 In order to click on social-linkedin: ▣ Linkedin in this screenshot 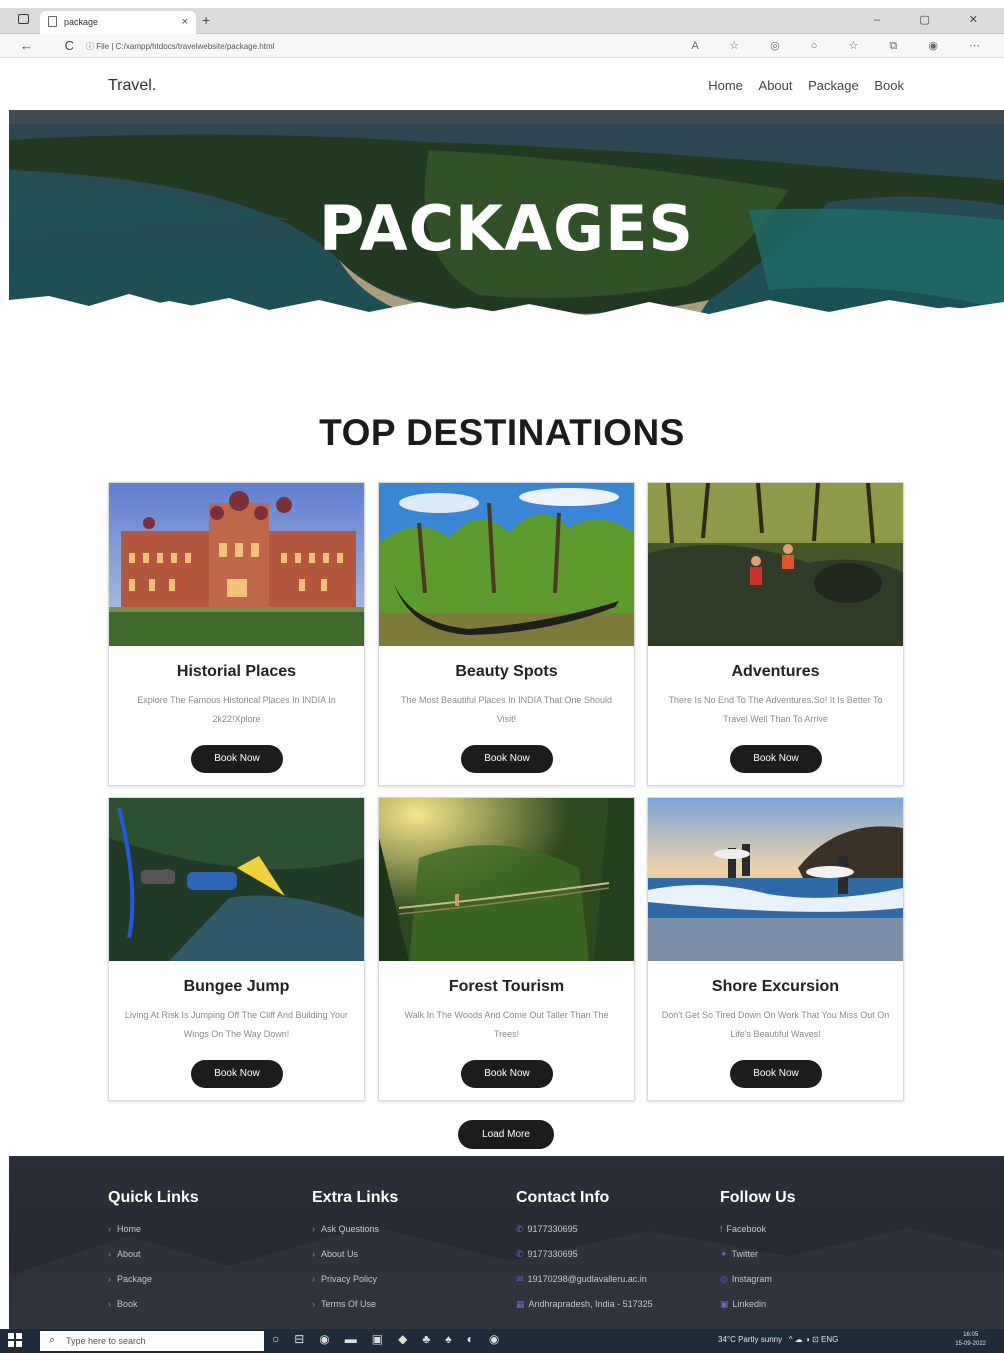, I will do `click(758, 1304)`.